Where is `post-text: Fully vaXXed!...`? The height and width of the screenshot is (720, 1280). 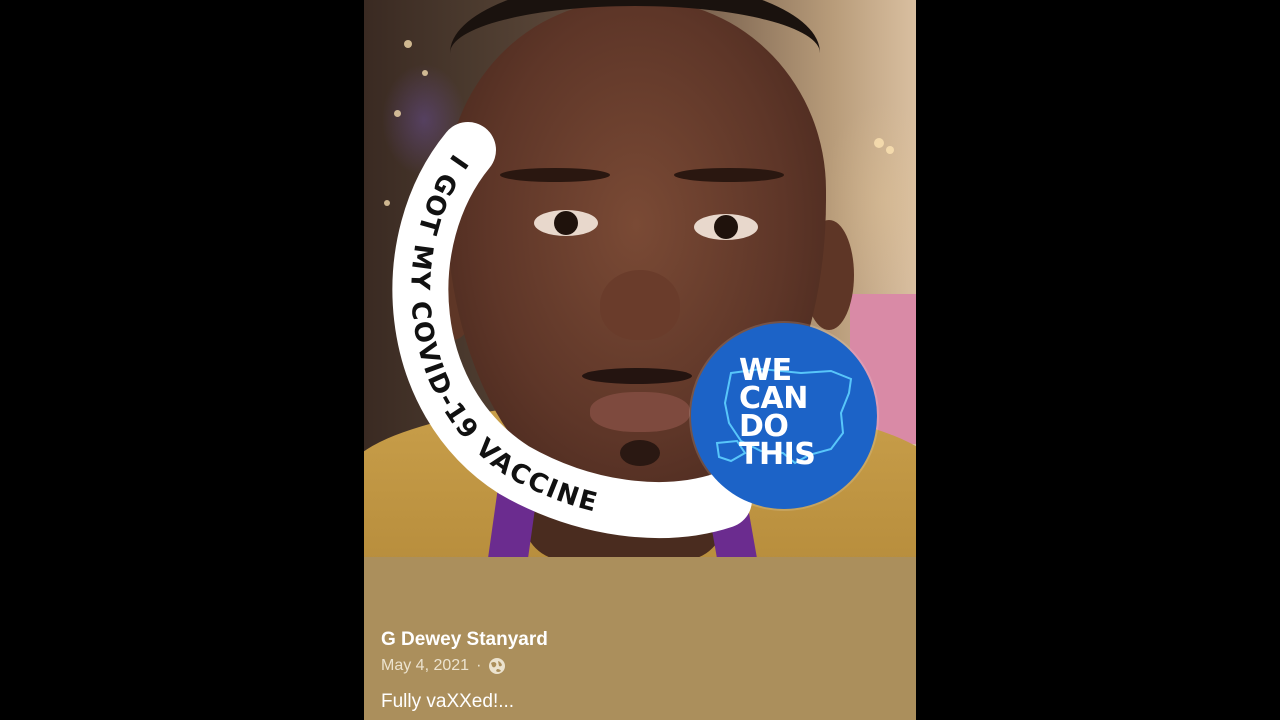
post-text: Fully vaXXed!... is located at coordinates (448, 701).